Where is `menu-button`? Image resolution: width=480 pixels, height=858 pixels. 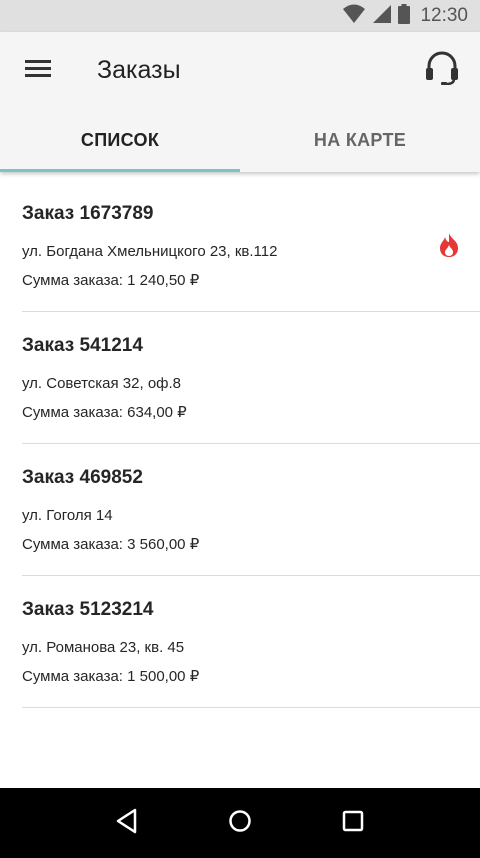
menu-button is located at coordinates (38, 70).